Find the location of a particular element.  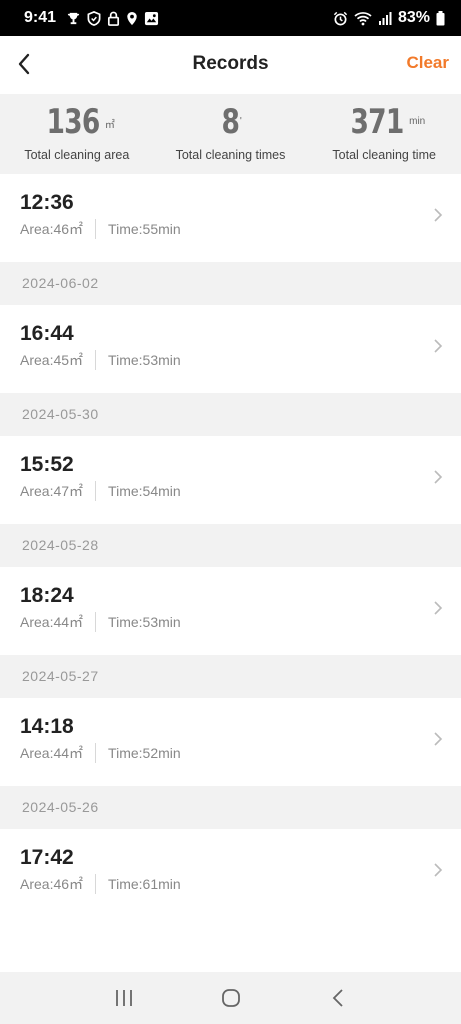

page-title: Records is located at coordinates (230, 63).